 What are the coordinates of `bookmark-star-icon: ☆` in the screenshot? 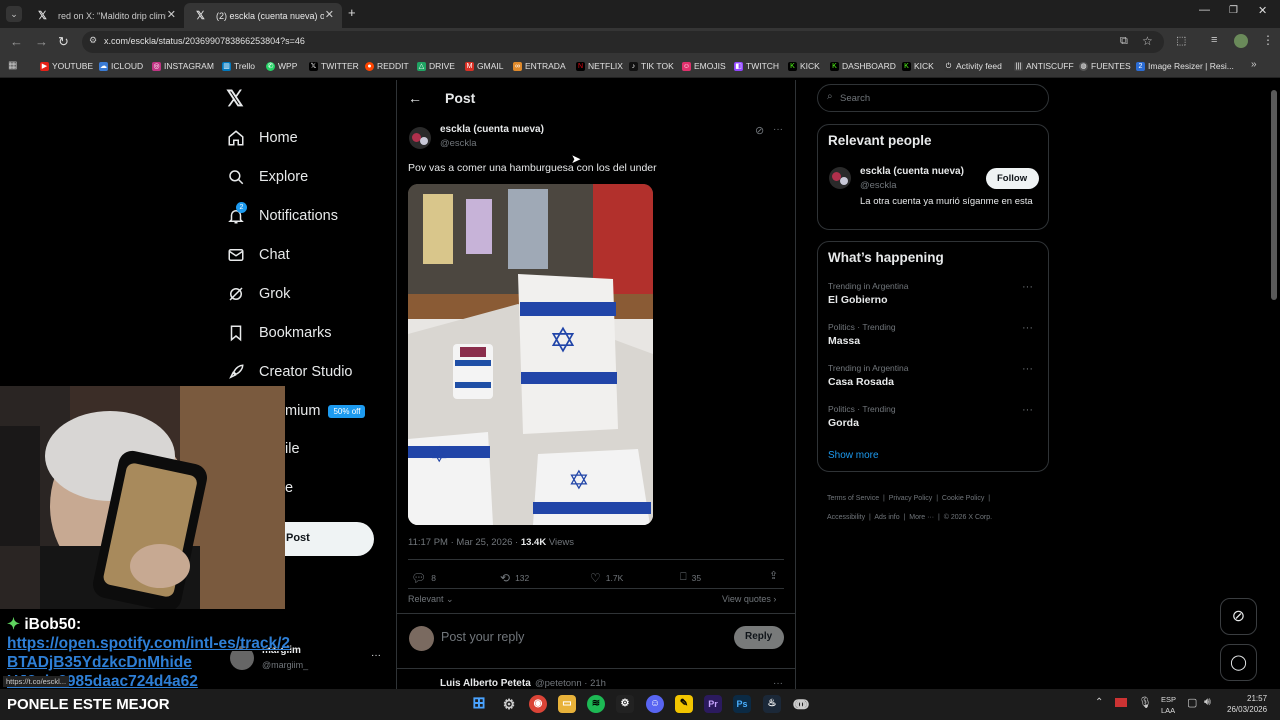 It's located at (1147, 41).